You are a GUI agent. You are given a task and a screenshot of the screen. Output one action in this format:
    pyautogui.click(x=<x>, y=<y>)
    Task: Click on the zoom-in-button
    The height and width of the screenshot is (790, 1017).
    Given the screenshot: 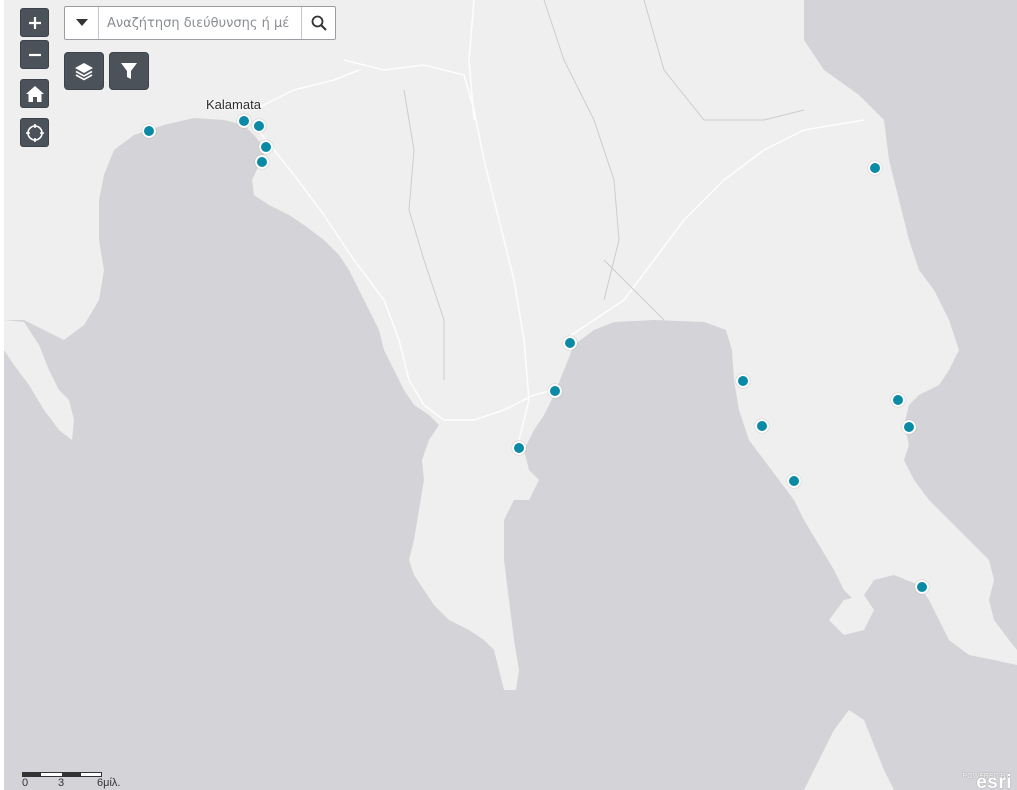 What is the action you would take?
    pyautogui.click(x=34, y=22)
    